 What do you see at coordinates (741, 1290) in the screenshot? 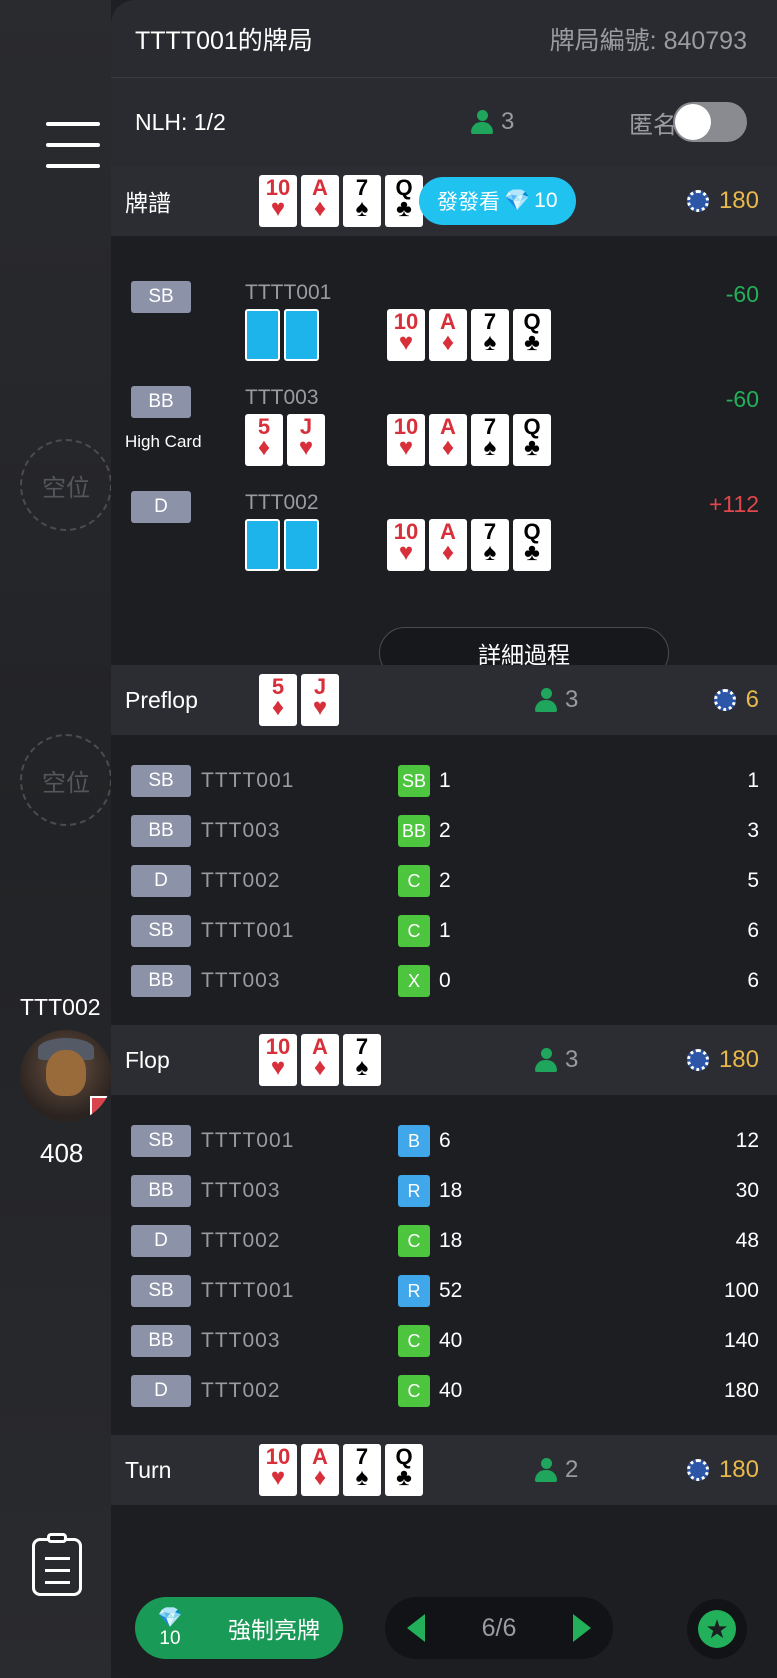
I see `running-total: 100` at bounding box center [741, 1290].